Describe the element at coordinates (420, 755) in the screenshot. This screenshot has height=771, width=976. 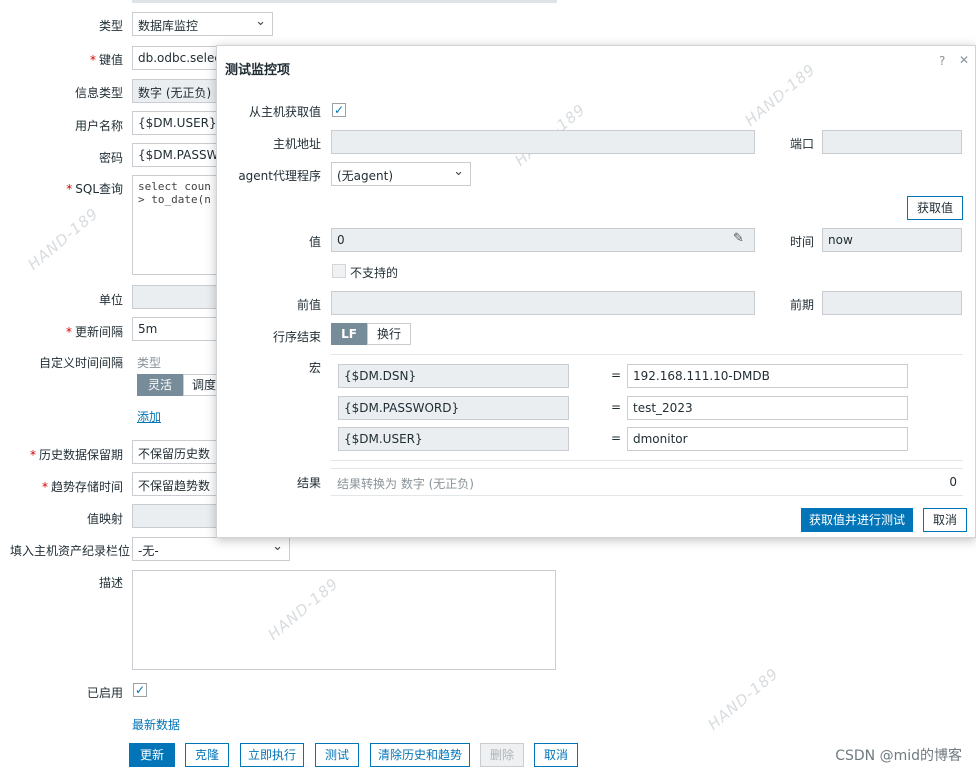
I see `clear-history-button: 清除历史和趋势` at that location.